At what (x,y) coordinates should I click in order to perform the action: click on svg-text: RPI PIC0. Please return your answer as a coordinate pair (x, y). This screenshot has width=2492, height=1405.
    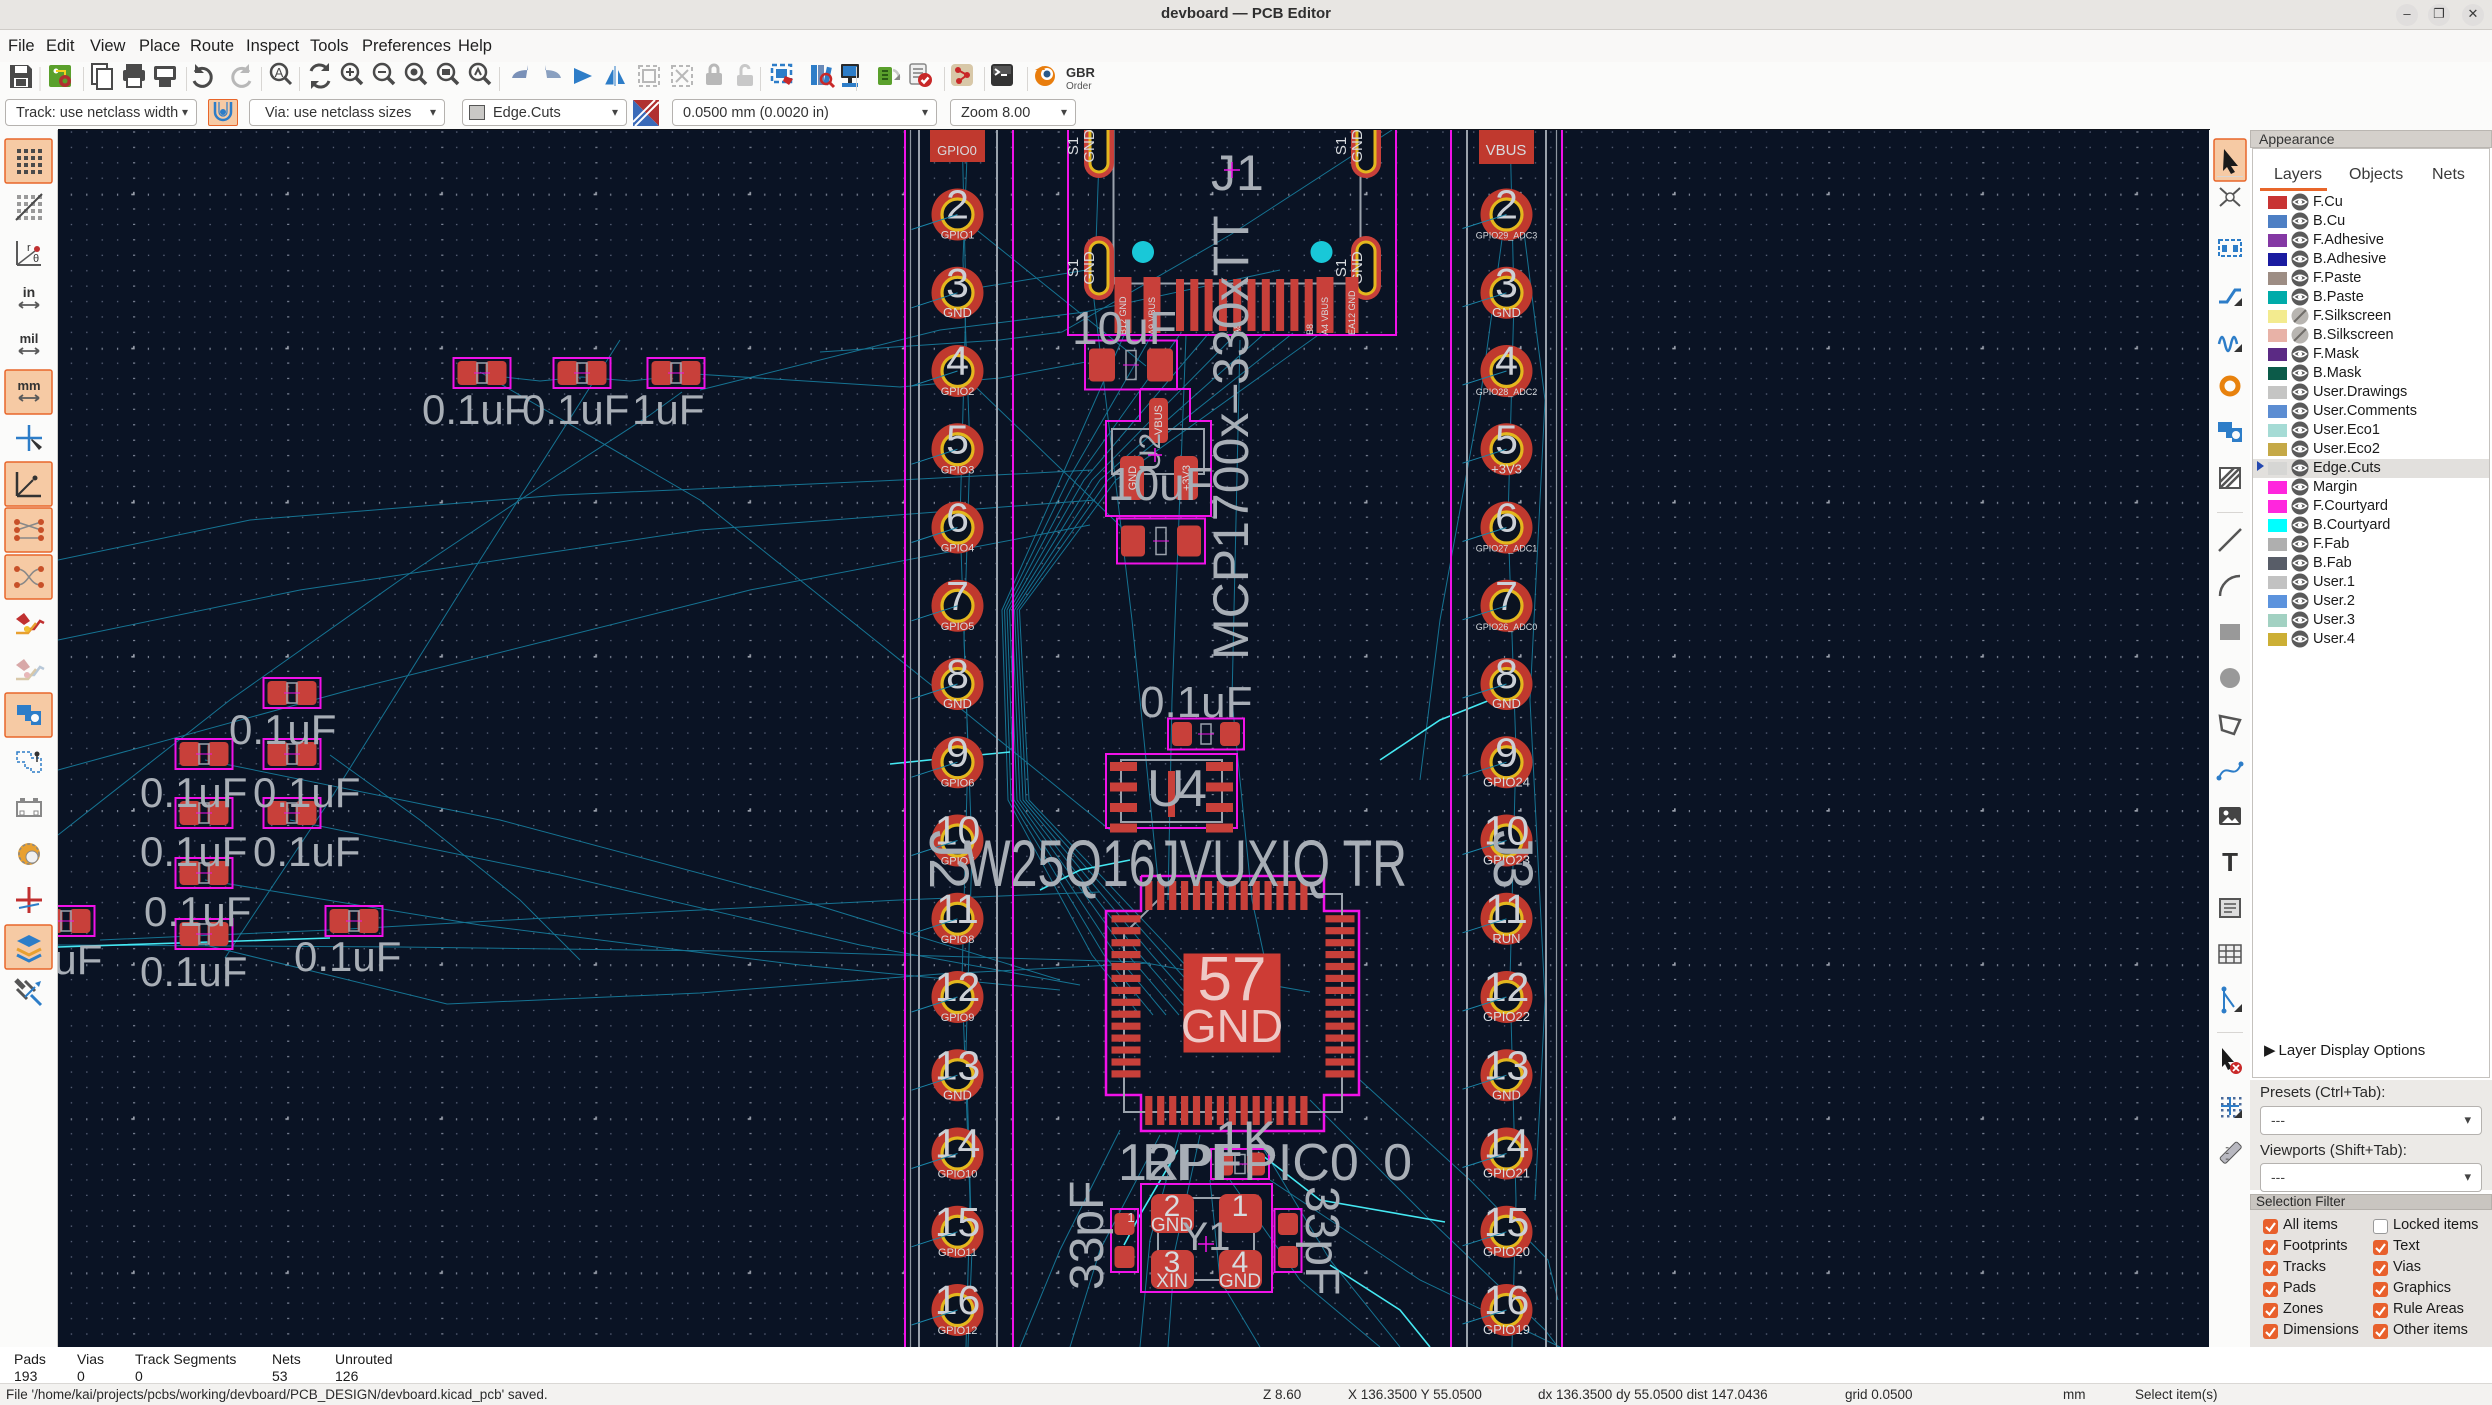
    Looking at the image, I should click on (1250, 1163).